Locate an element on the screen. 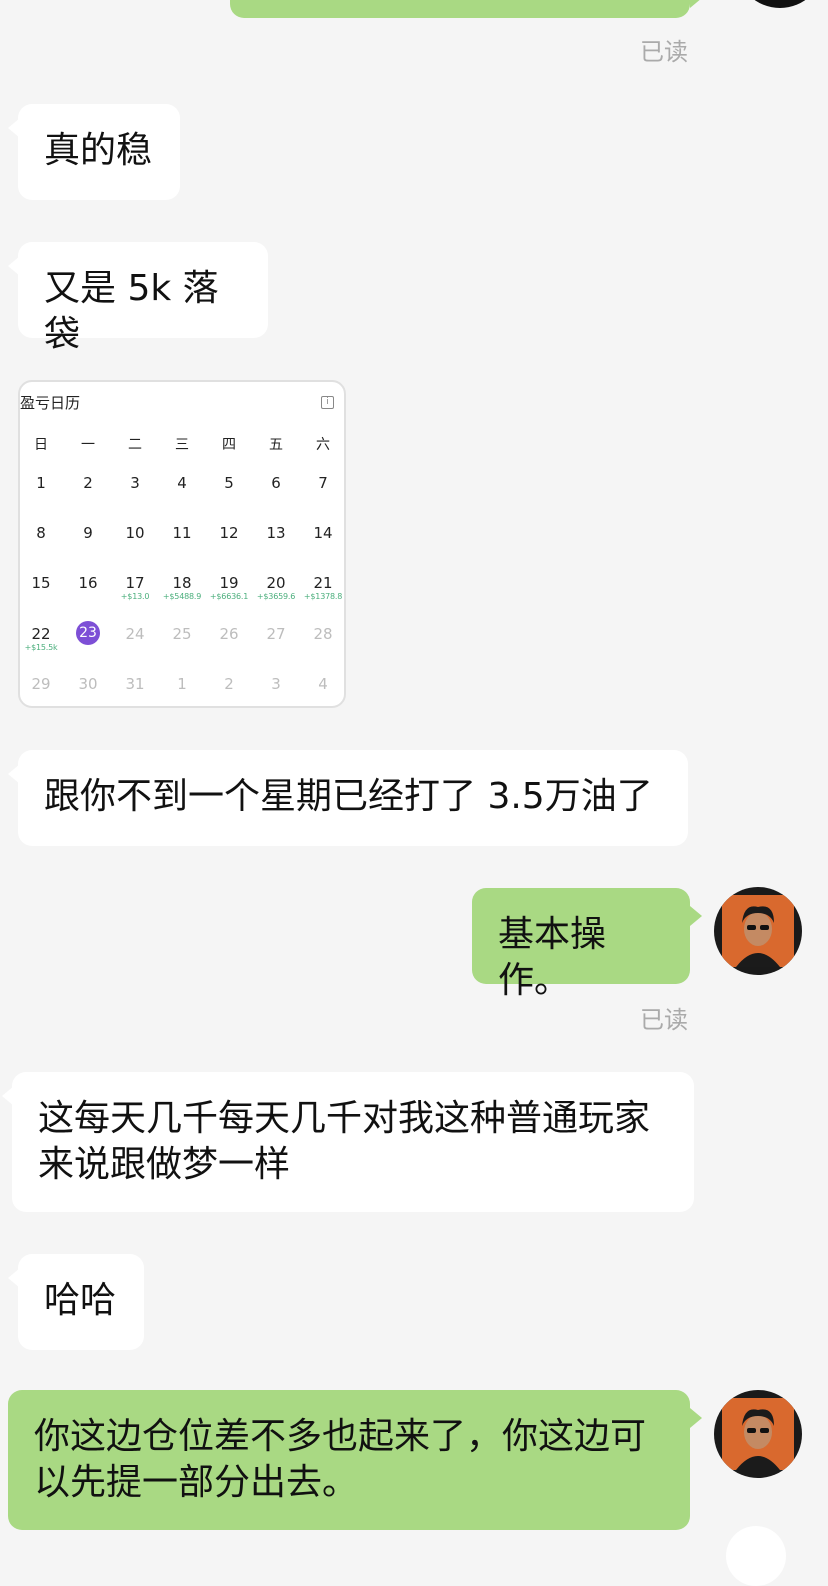 The image size is (828, 1586). calendar-day: 5 is located at coordinates (229, 483).